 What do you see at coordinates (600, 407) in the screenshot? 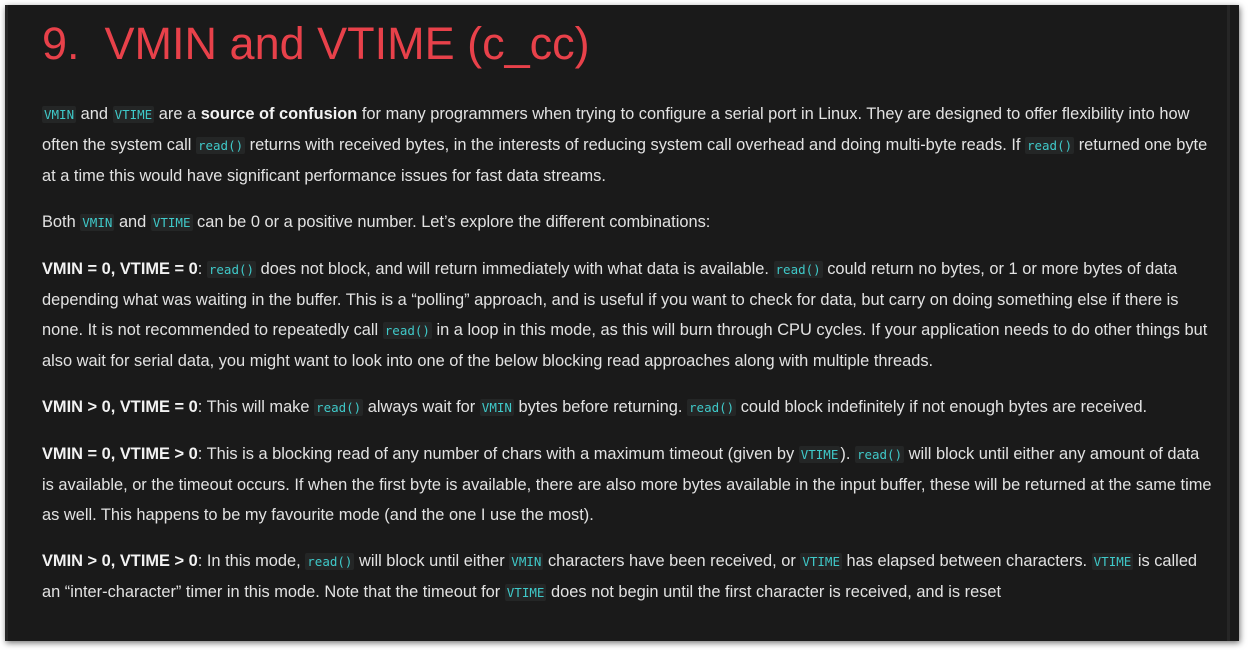
I see `text: bytes before returning.` at bounding box center [600, 407].